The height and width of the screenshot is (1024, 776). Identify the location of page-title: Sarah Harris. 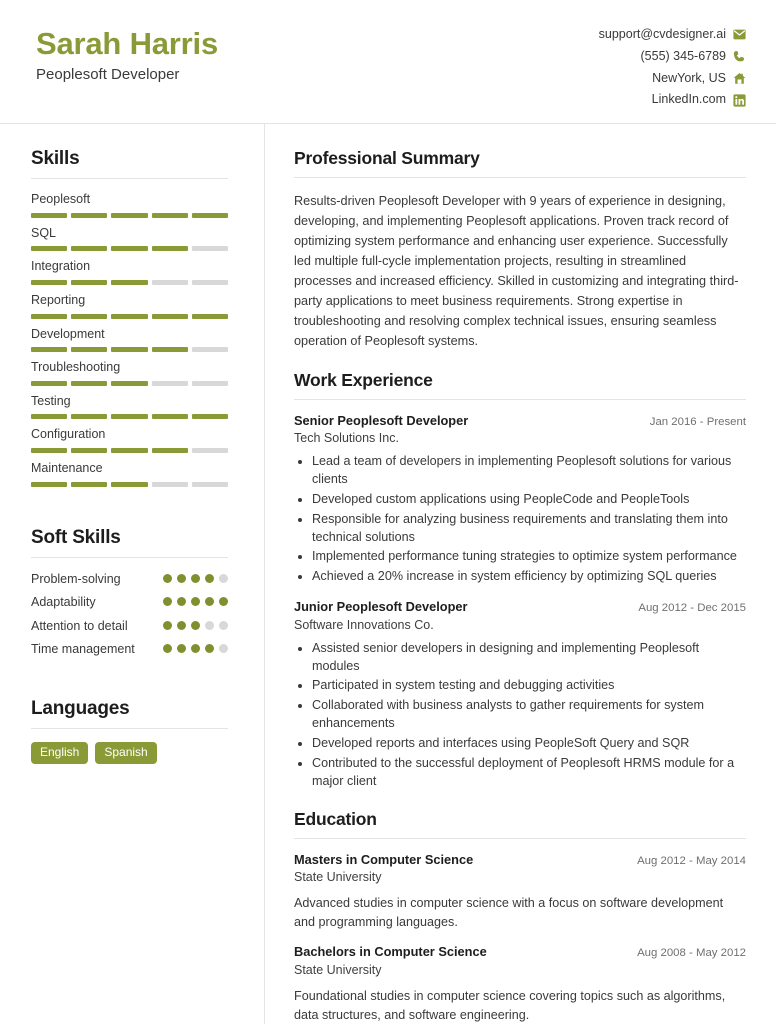
(127, 43).